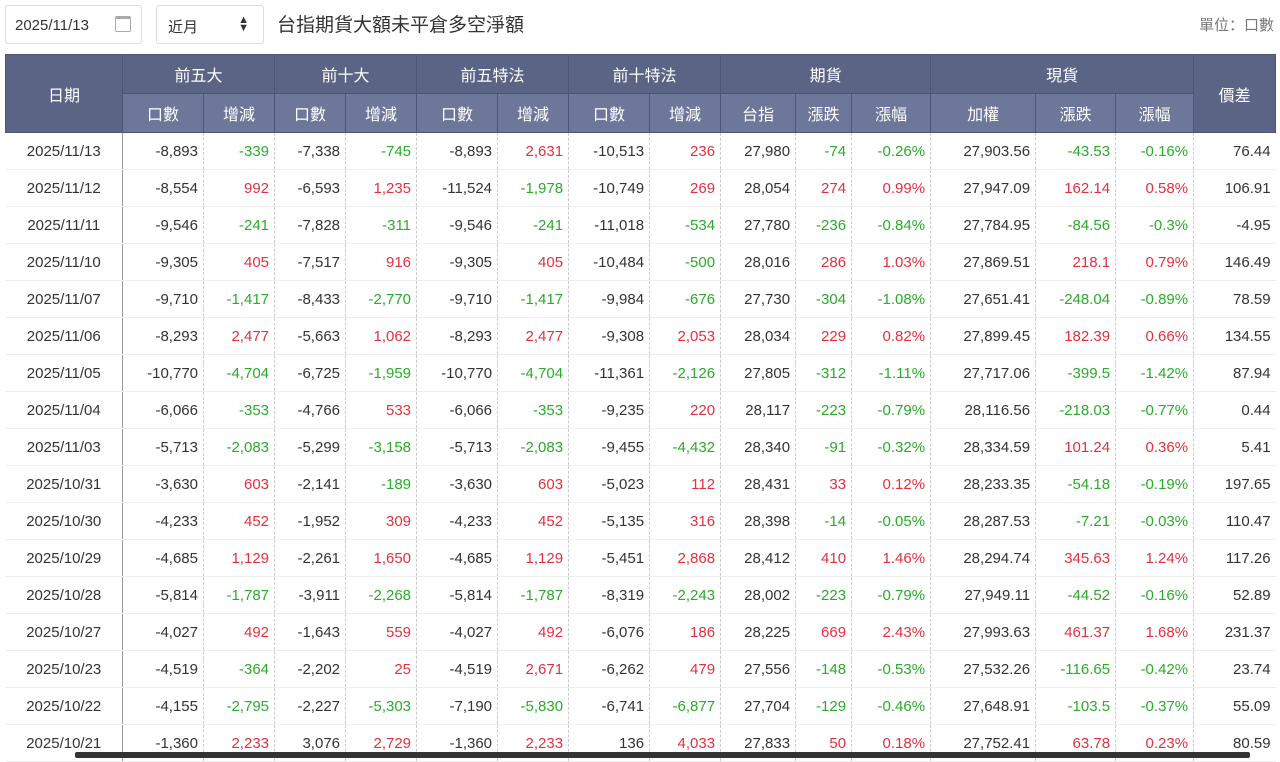 This screenshot has width=1280, height=762. What do you see at coordinates (239, 151) in the screenshot?
I see `value-cell: -339` at bounding box center [239, 151].